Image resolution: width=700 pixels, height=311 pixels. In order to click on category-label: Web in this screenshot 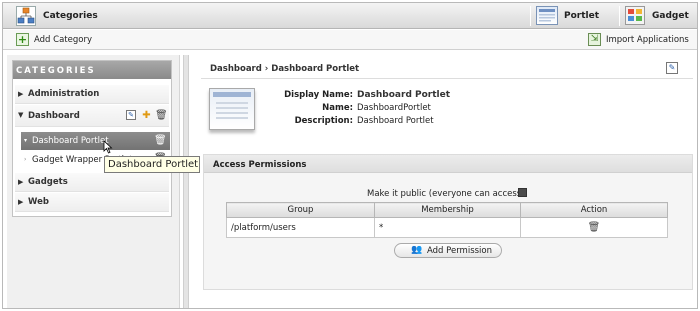, I will do `click(38, 202)`.